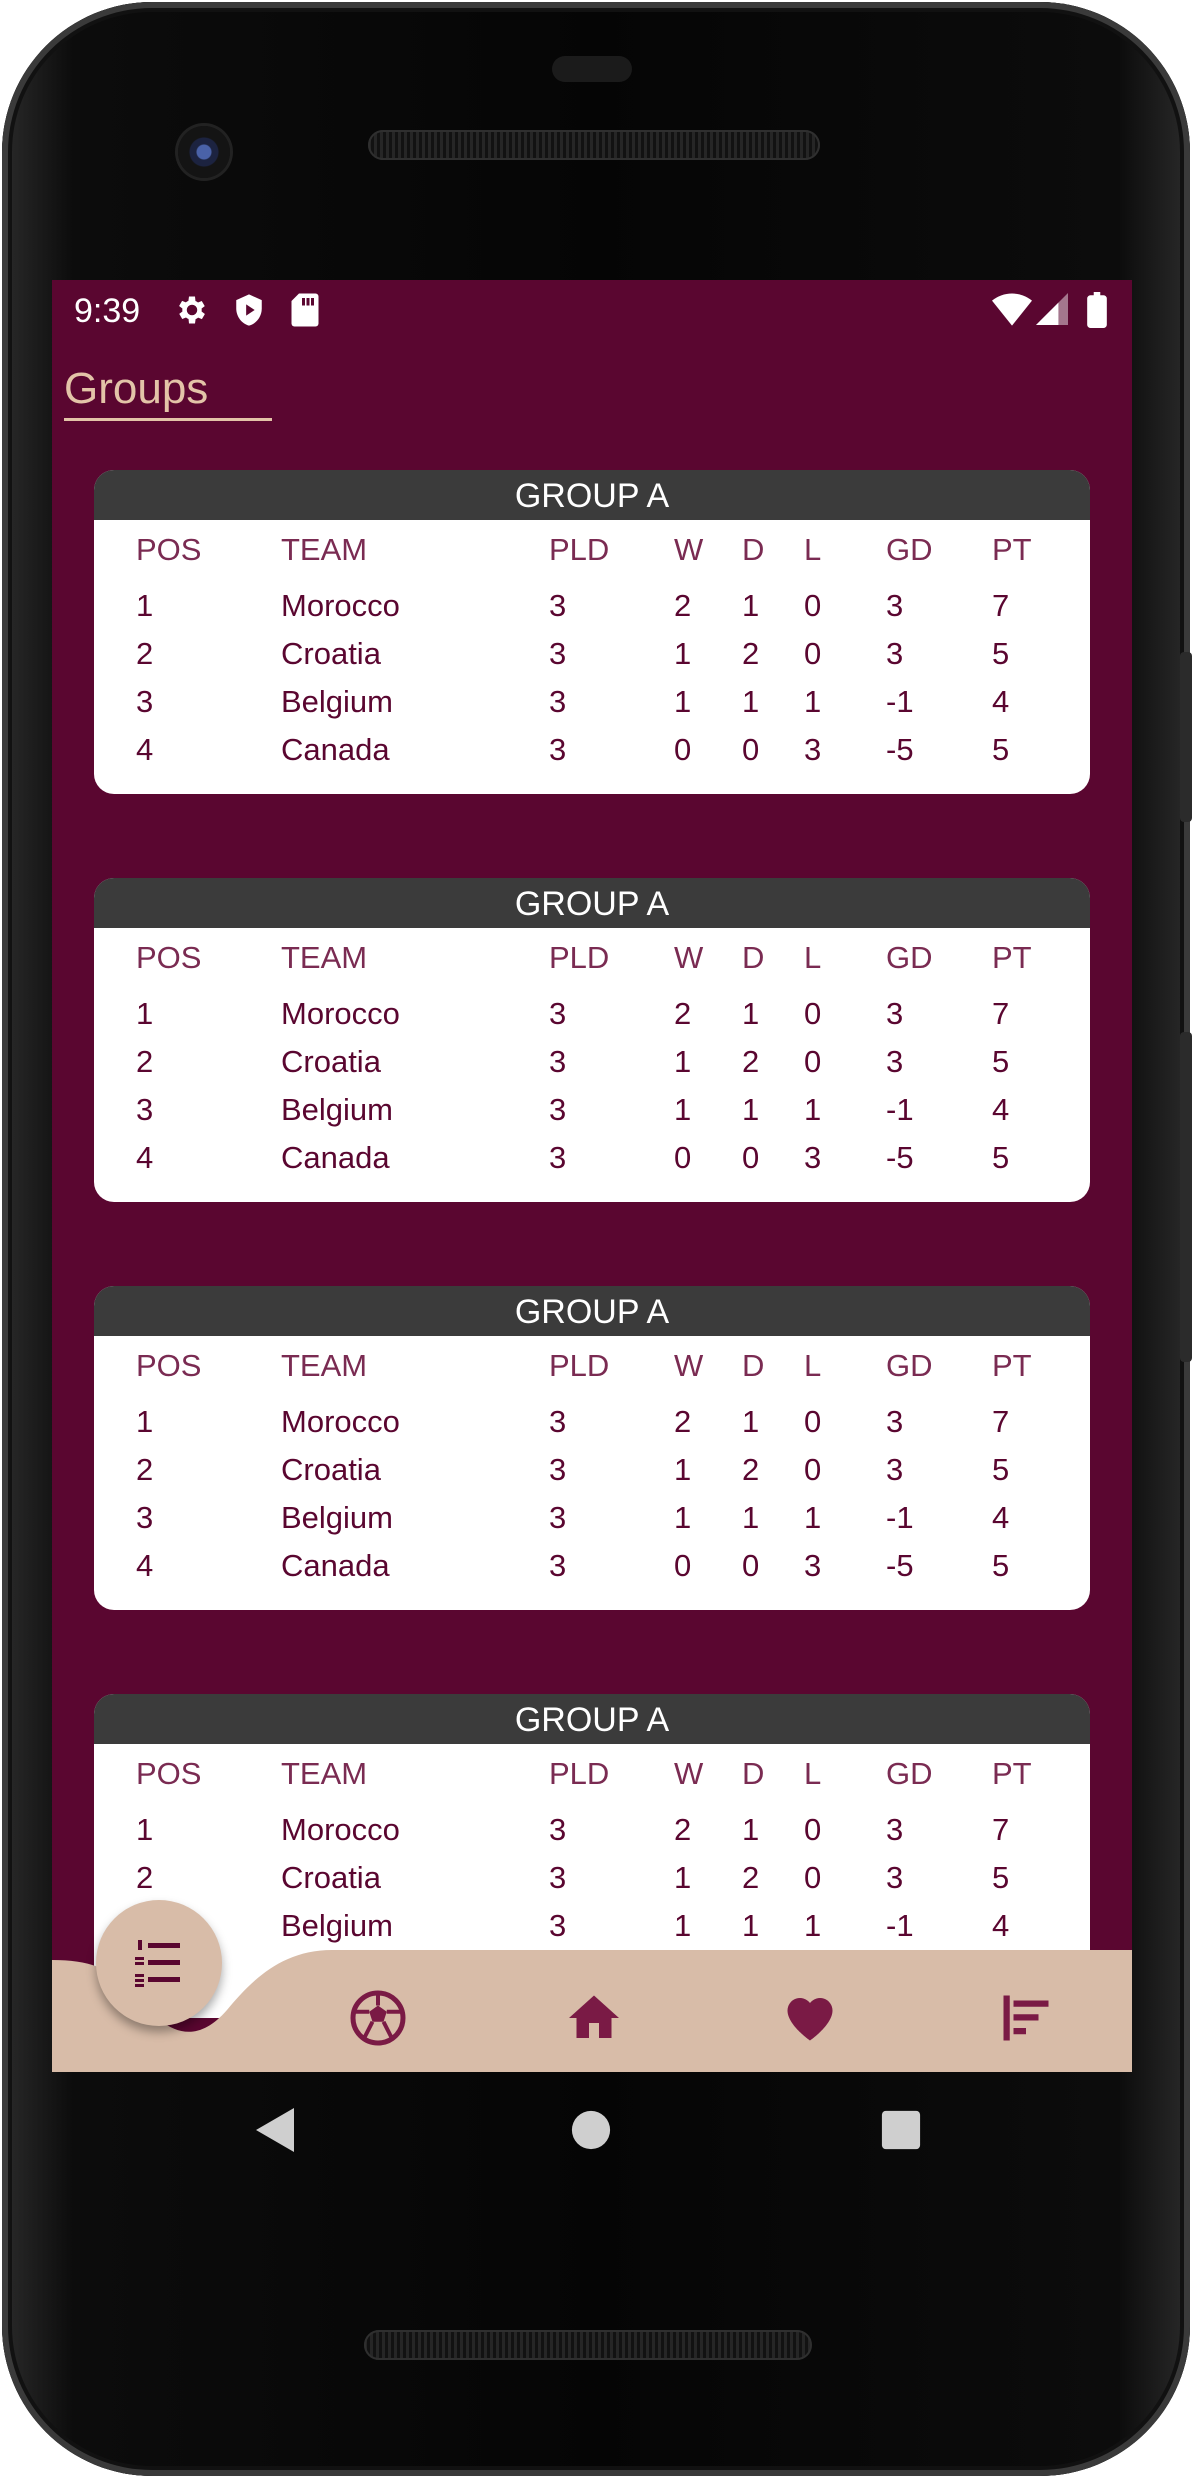 This screenshot has width=1194, height=2480. Describe the element at coordinates (1012, 309) in the screenshot. I see `wifi-icon` at that location.